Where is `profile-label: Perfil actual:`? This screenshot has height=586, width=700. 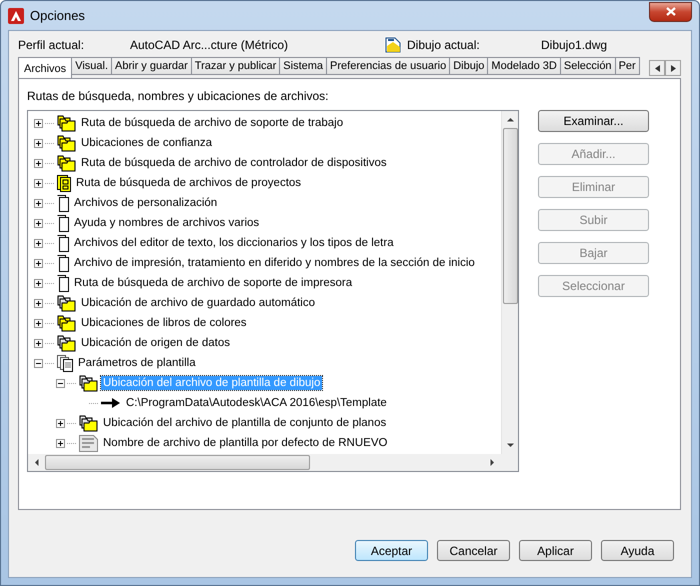
profile-label: Perfil actual: is located at coordinates (52, 45).